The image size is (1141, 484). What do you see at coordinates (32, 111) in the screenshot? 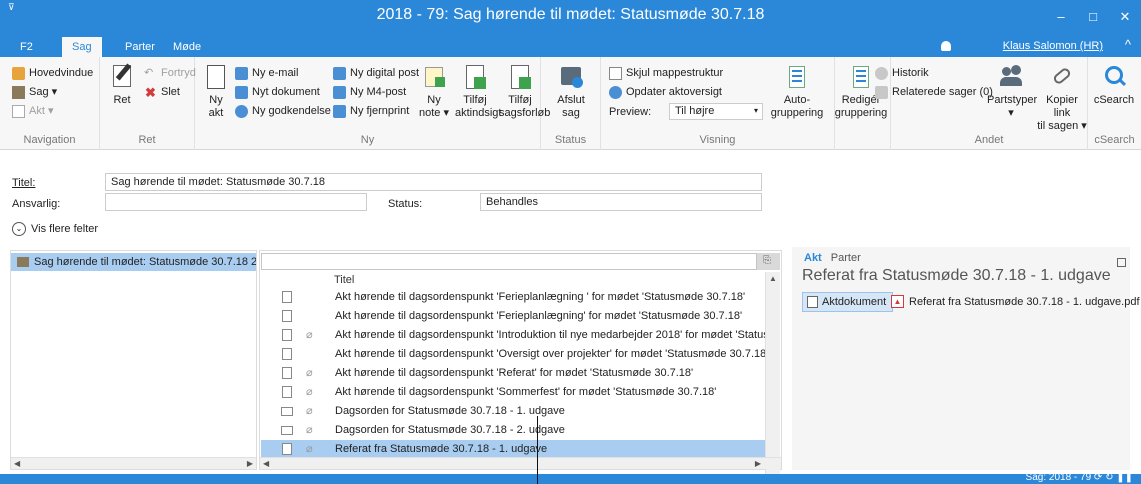
I see `akt-menu-button: Akt ▾` at bounding box center [32, 111].